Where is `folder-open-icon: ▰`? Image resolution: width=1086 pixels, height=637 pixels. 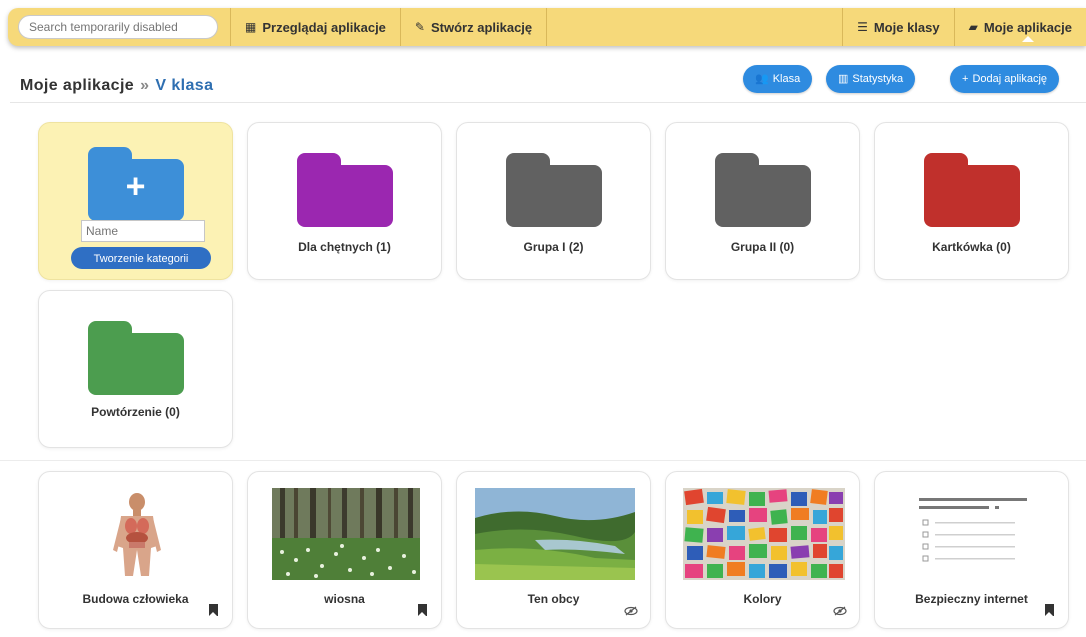 folder-open-icon: ▰ is located at coordinates (973, 27).